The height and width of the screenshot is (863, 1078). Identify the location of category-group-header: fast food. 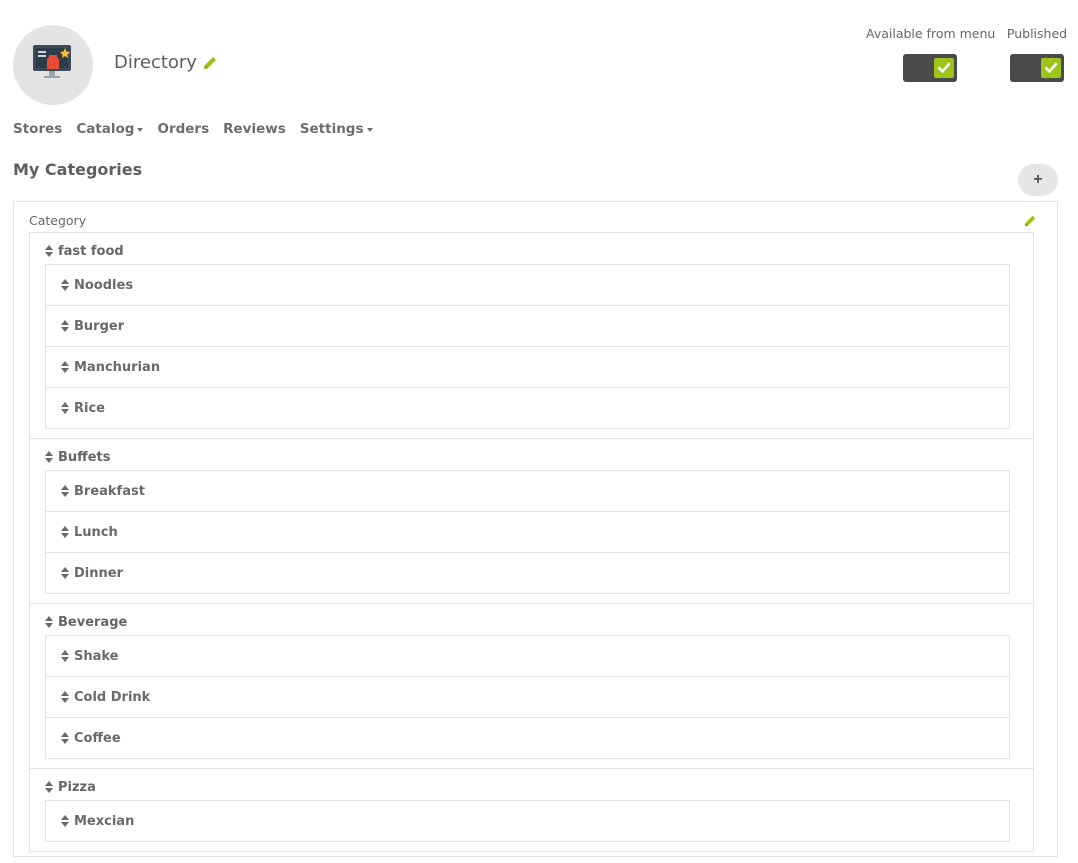
(527, 251).